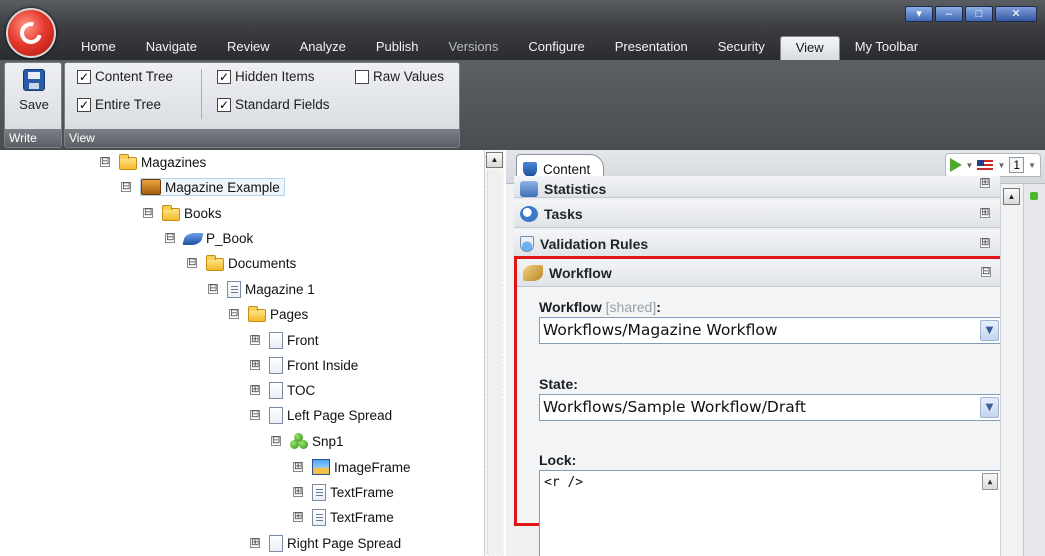  What do you see at coordinates (301, 390) in the screenshot?
I see `tree-item-label: TOC` at bounding box center [301, 390].